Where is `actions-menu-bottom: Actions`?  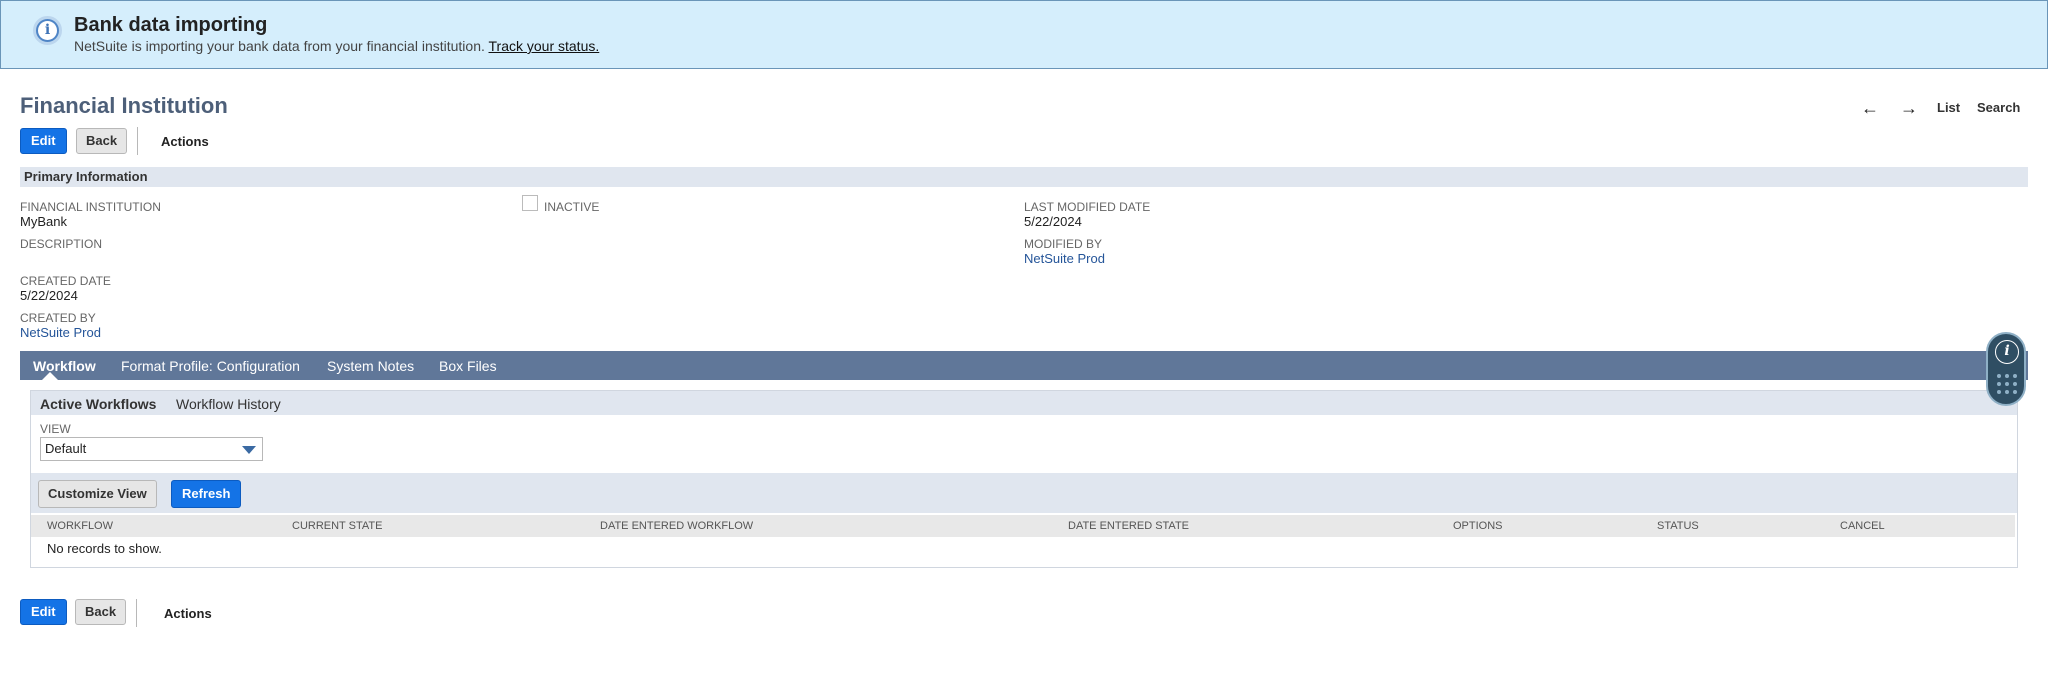 actions-menu-bottom: Actions is located at coordinates (188, 613).